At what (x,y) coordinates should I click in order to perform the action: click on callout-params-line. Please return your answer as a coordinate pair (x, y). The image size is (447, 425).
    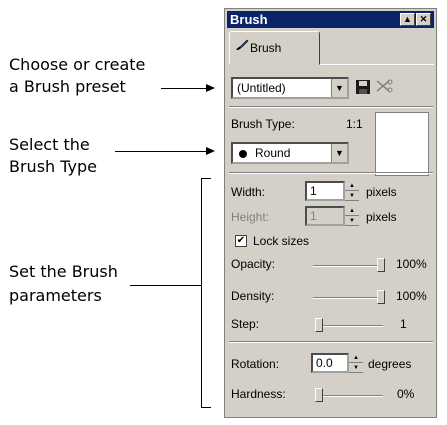
    Looking at the image, I should click on (165, 285).